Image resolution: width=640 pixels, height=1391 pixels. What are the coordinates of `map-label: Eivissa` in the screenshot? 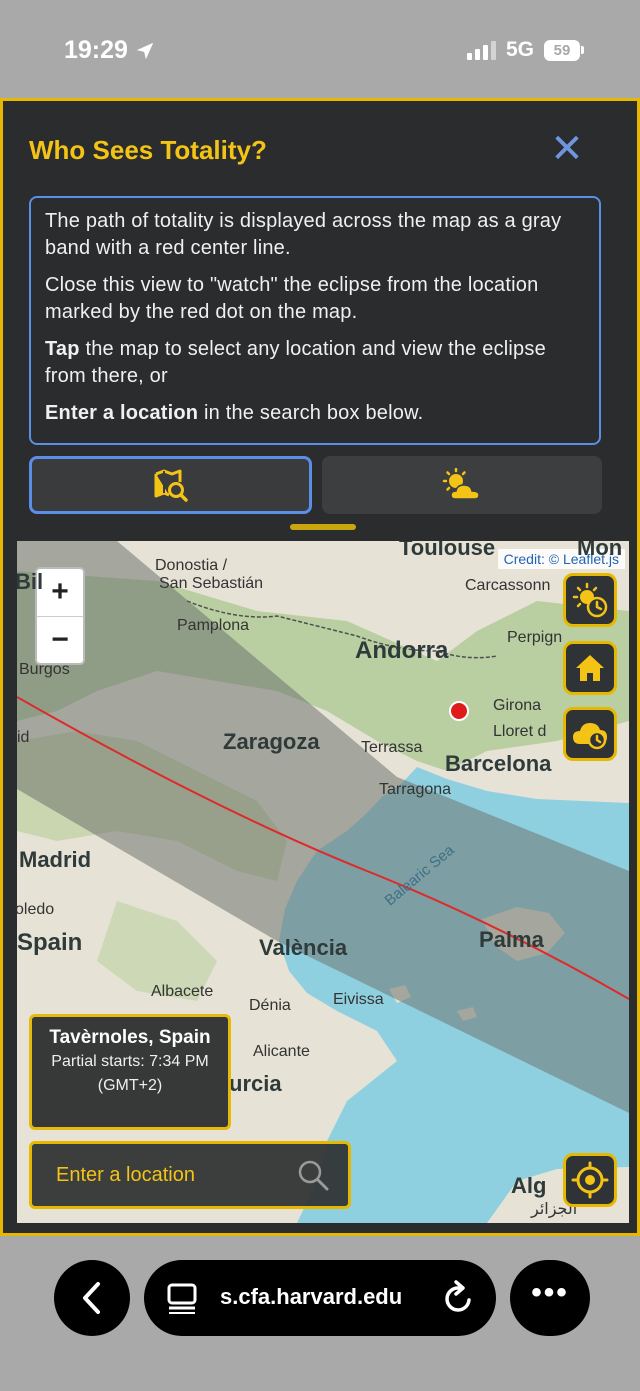 It's located at (358, 999).